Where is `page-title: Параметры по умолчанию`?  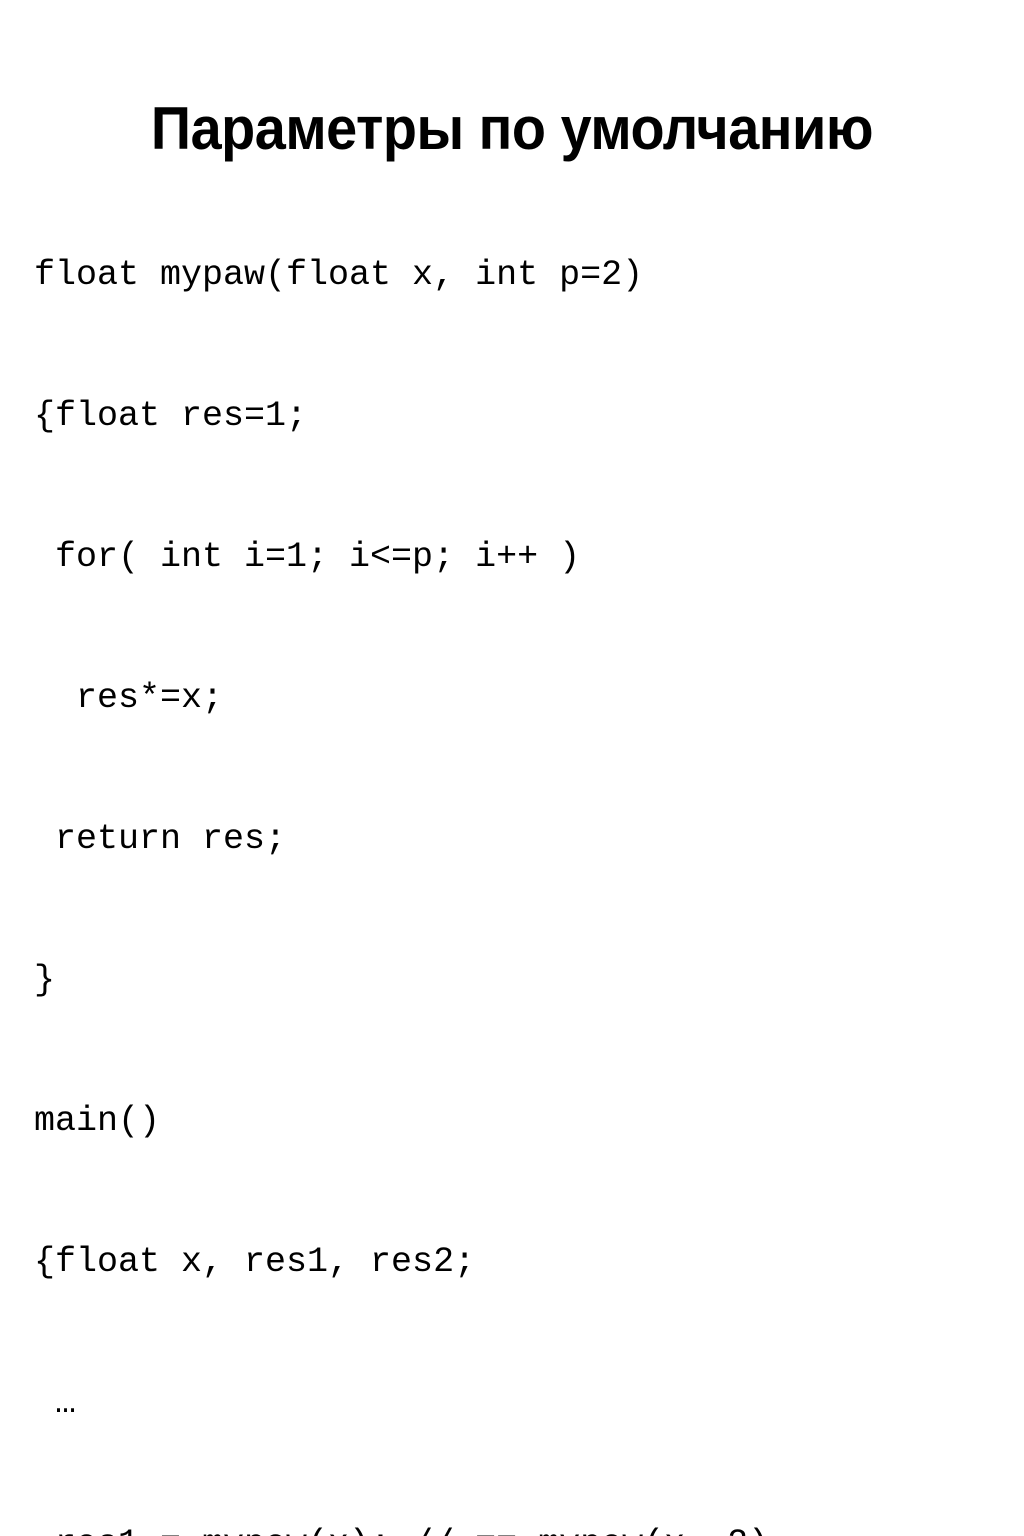
page-title: Параметры по умолчанию is located at coordinates (512, 129).